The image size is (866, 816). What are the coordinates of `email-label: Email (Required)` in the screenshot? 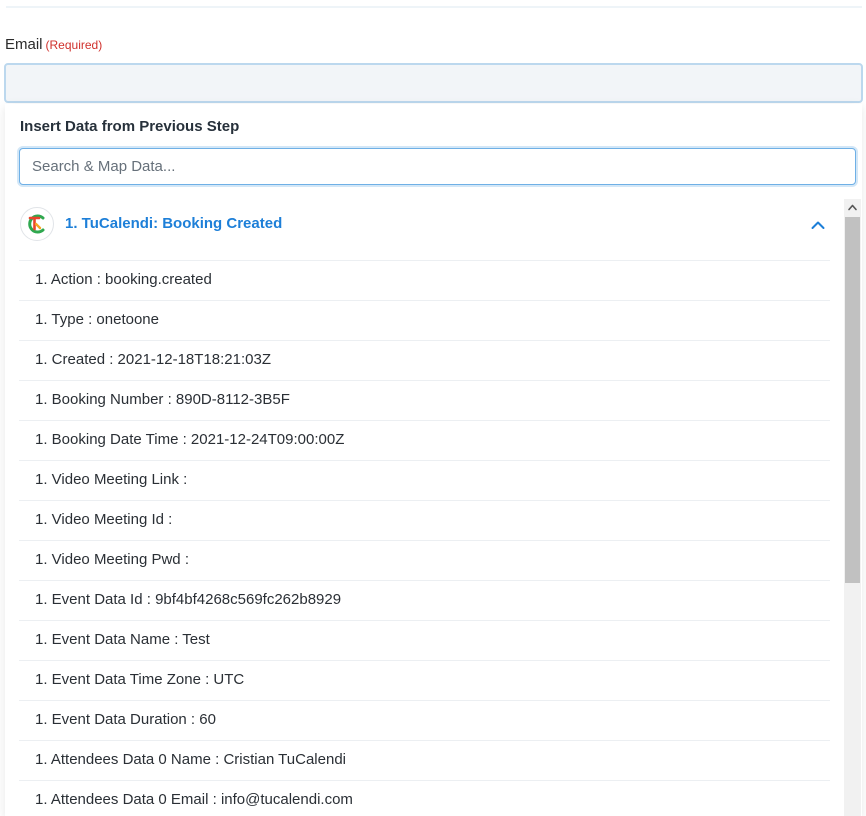 It's located at (53, 44).